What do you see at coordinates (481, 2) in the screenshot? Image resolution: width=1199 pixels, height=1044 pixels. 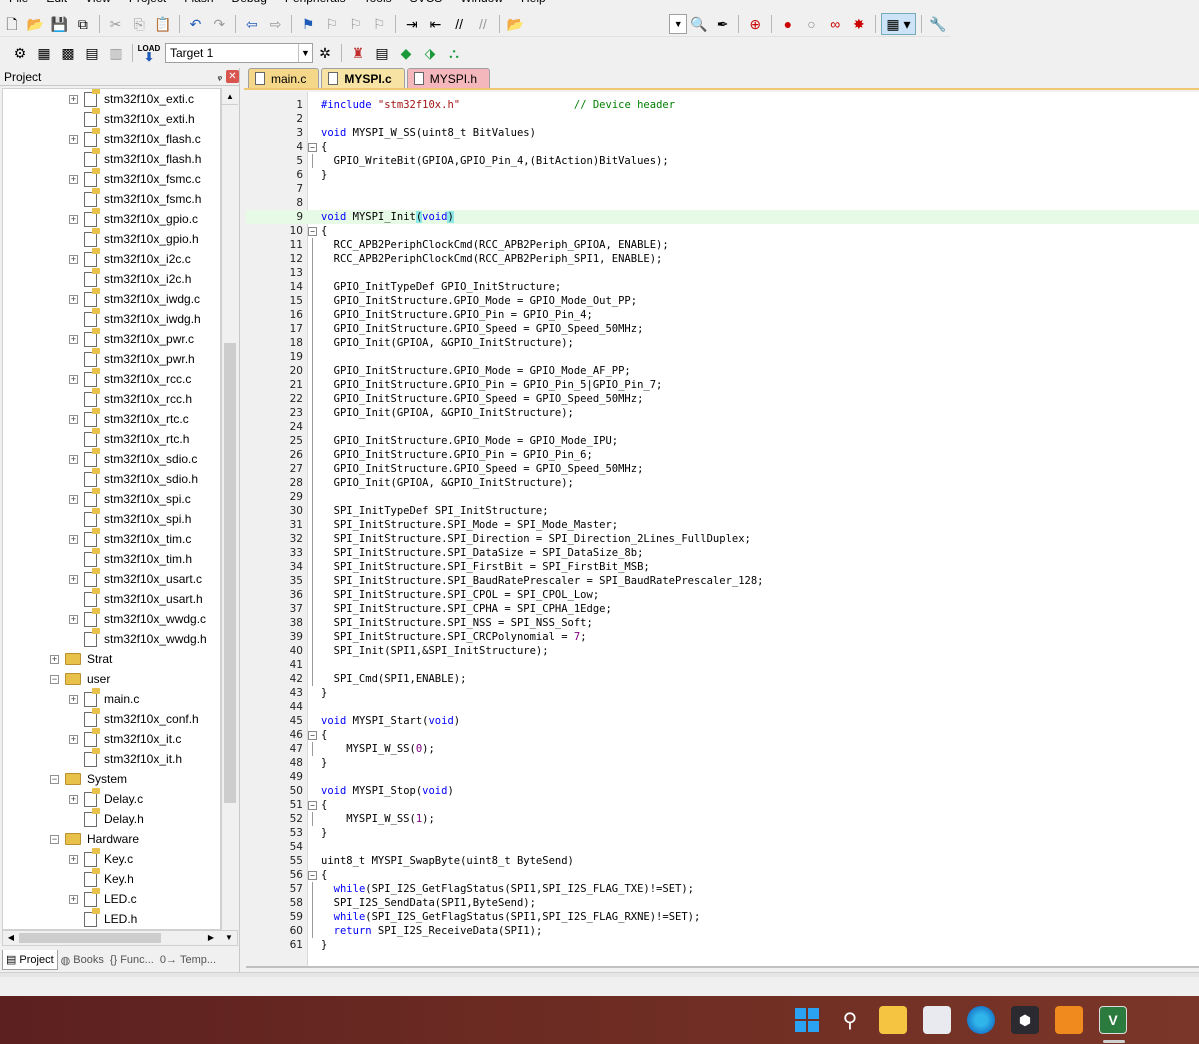 I see `menu-item-window: Window` at bounding box center [481, 2].